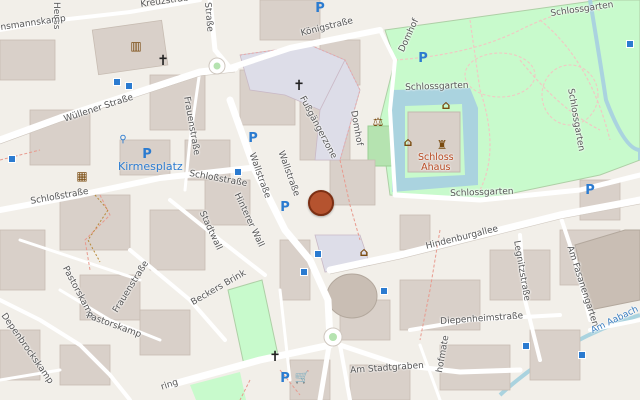  Describe the element at coordinates (321, 203) in the screenshot. I see `location-marker` at that location.